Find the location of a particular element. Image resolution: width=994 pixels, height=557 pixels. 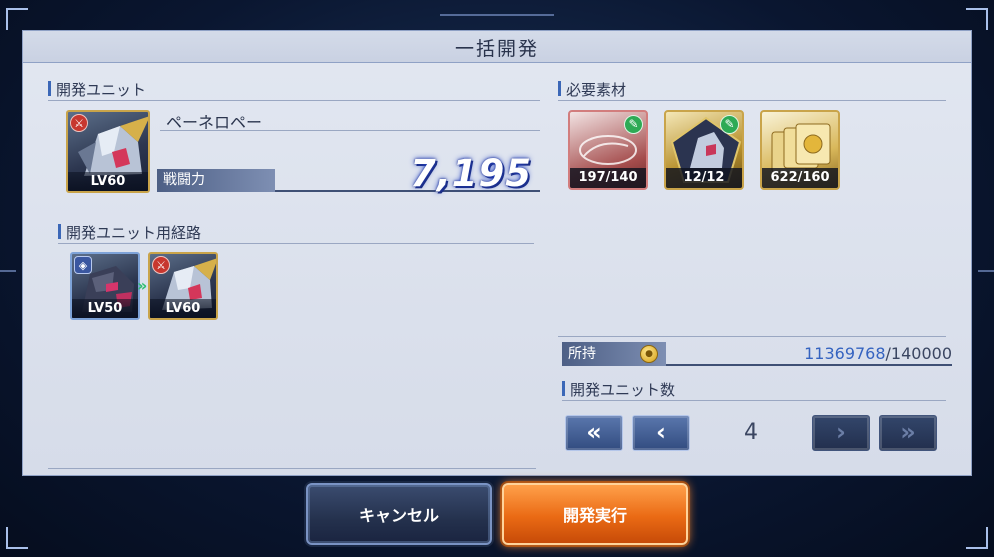

route-unit-card-1: ◈ LV50 is located at coordinates (105, 286).